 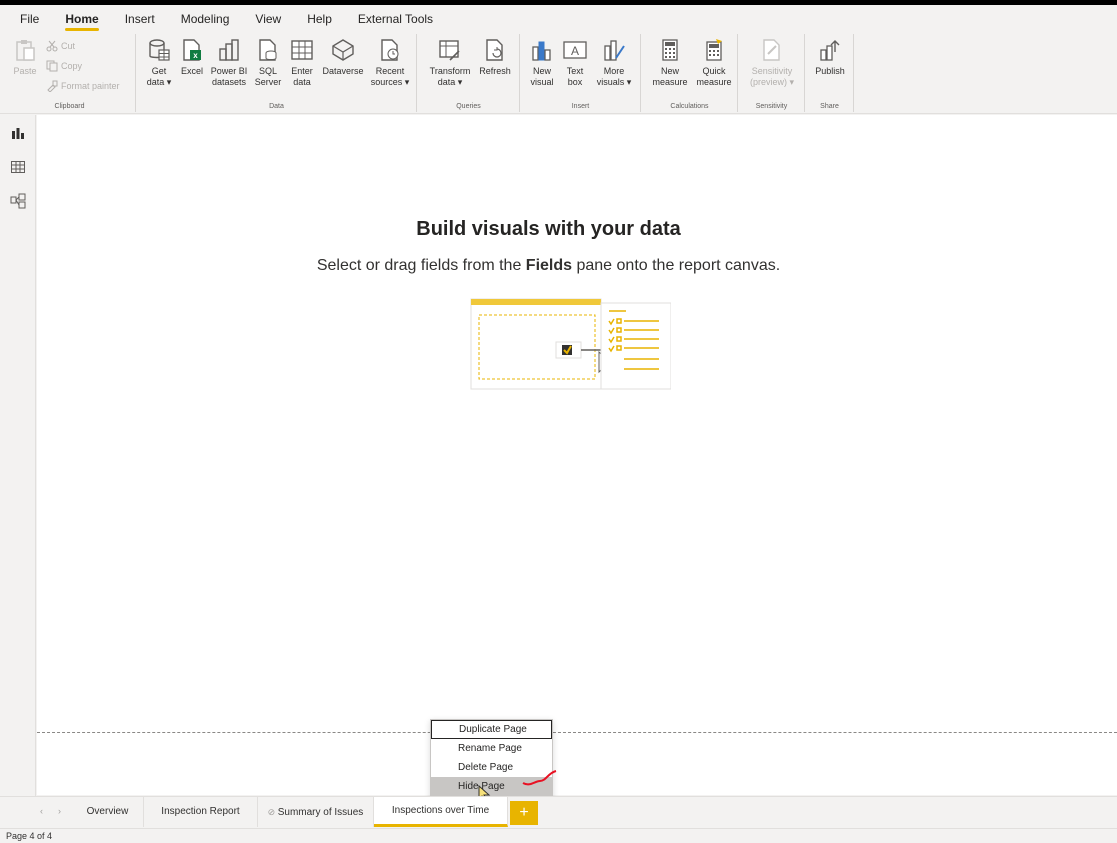 I want to click on publish-button: Publish, so click(x=830, y=57).